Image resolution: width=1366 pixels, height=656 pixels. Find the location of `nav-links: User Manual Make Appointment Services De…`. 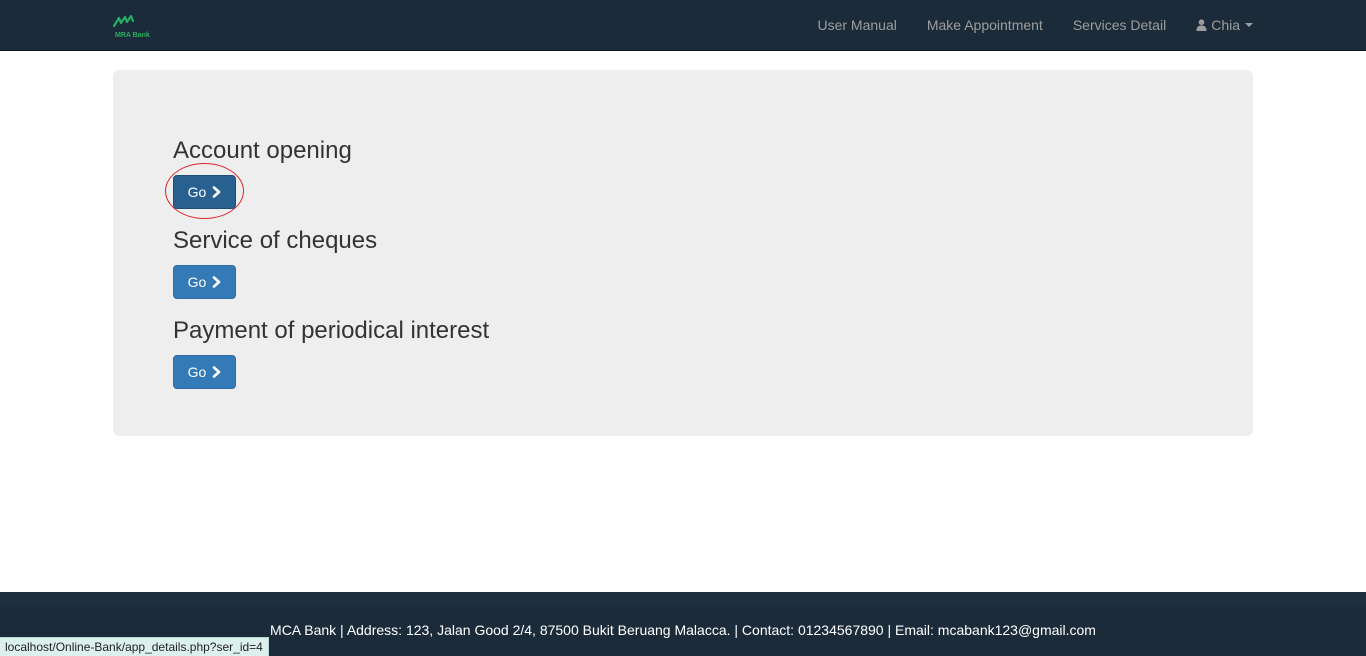

nav-links: User Manual Make Appointment Services De… is located at coordinates (1027, 25).